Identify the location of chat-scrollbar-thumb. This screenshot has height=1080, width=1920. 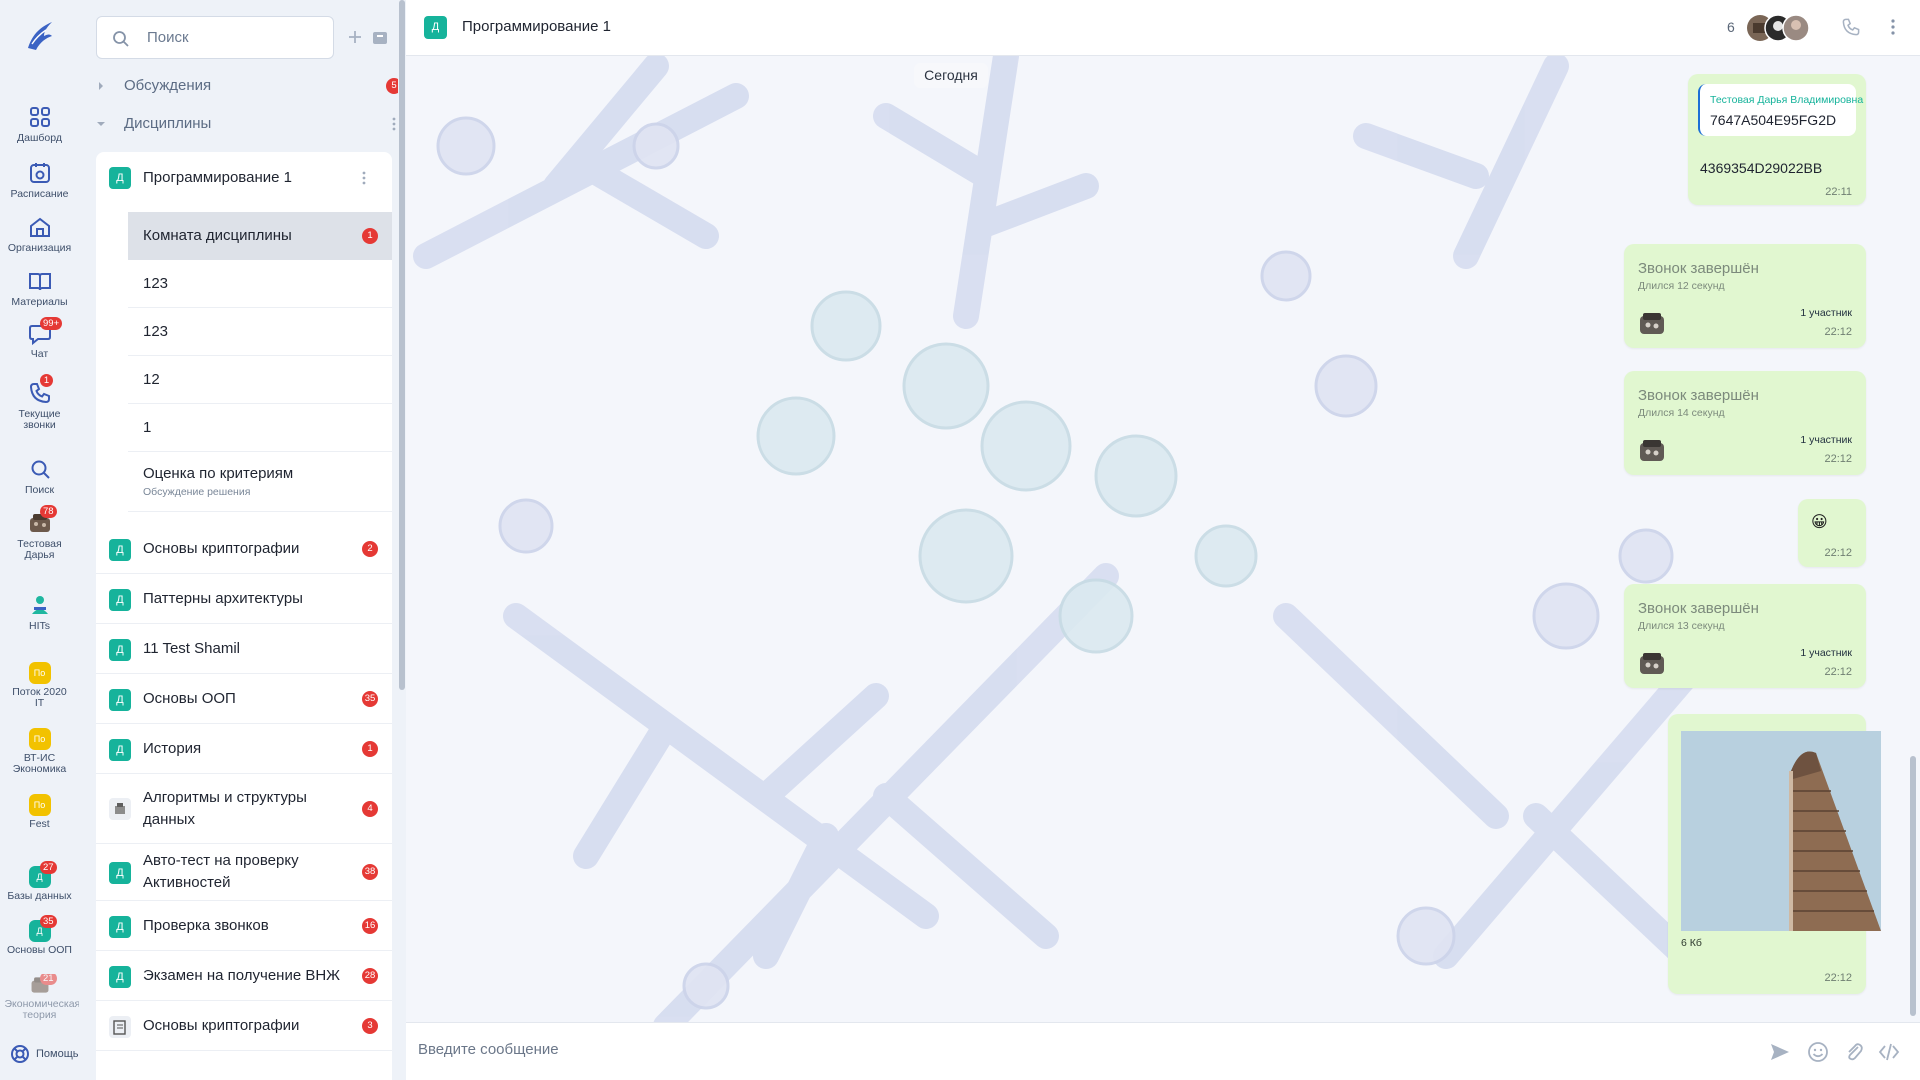
(1913, 886).